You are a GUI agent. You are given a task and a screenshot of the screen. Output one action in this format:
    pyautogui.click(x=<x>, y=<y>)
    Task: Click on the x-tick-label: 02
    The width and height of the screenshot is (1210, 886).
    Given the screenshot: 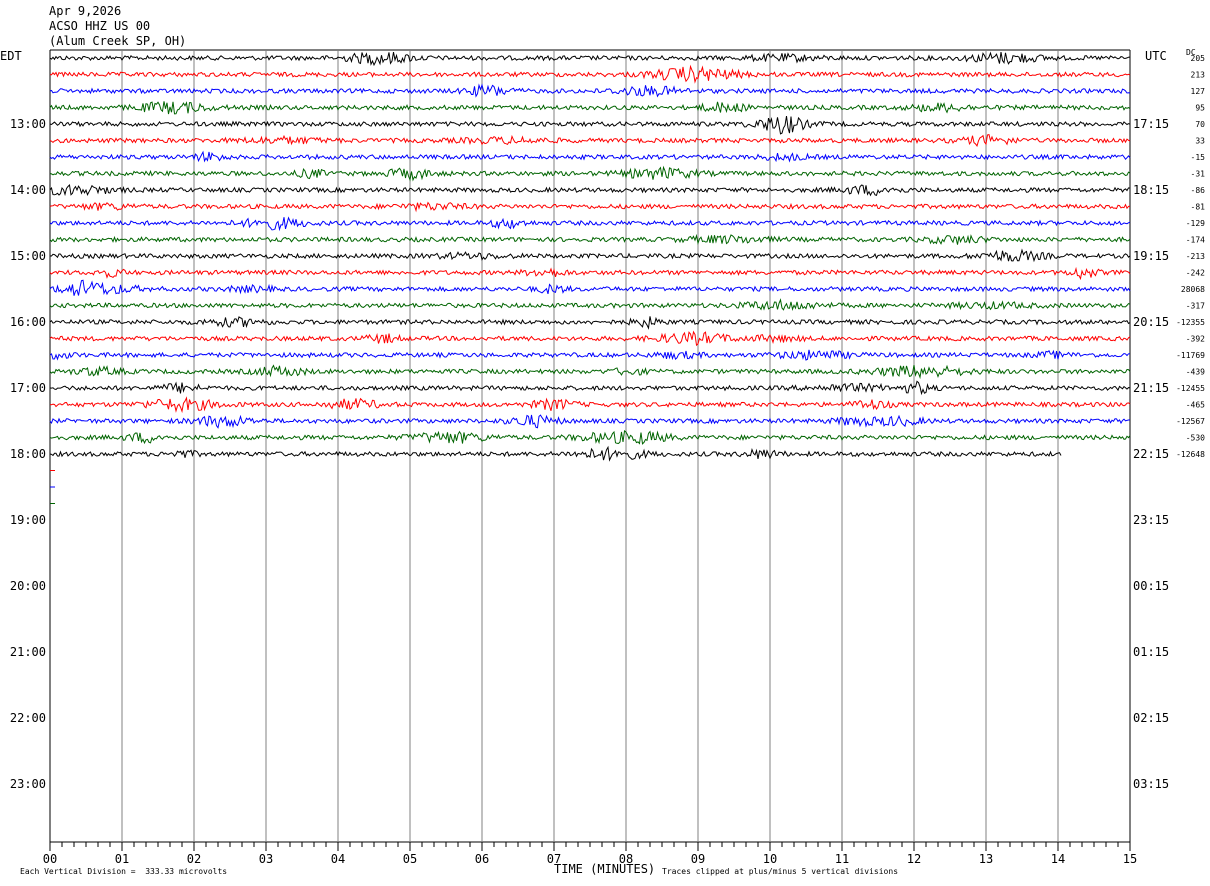 What is the action you would take?
    pyautogui.click(x=194, y=859)
    